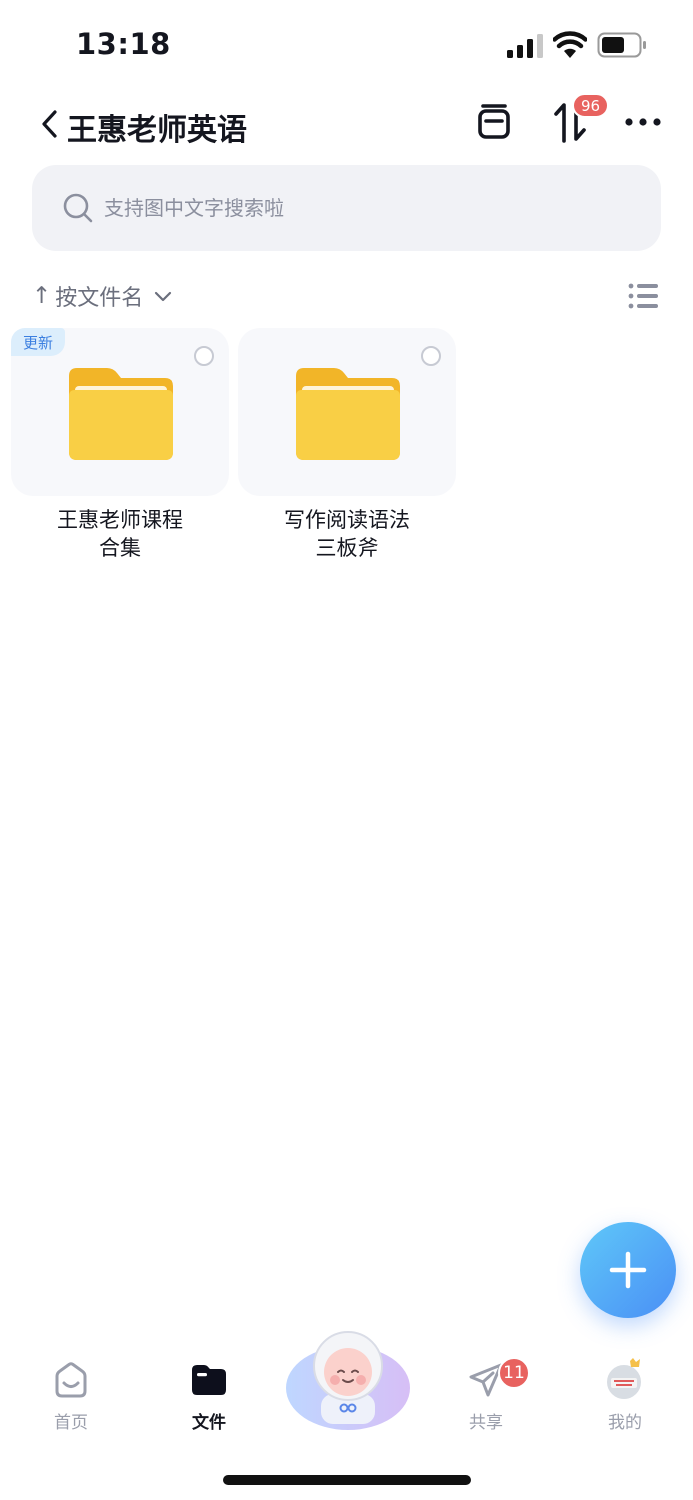 The height and width of the screenshot is (1500, 693). I want to click on more-button, so click(643, 122).